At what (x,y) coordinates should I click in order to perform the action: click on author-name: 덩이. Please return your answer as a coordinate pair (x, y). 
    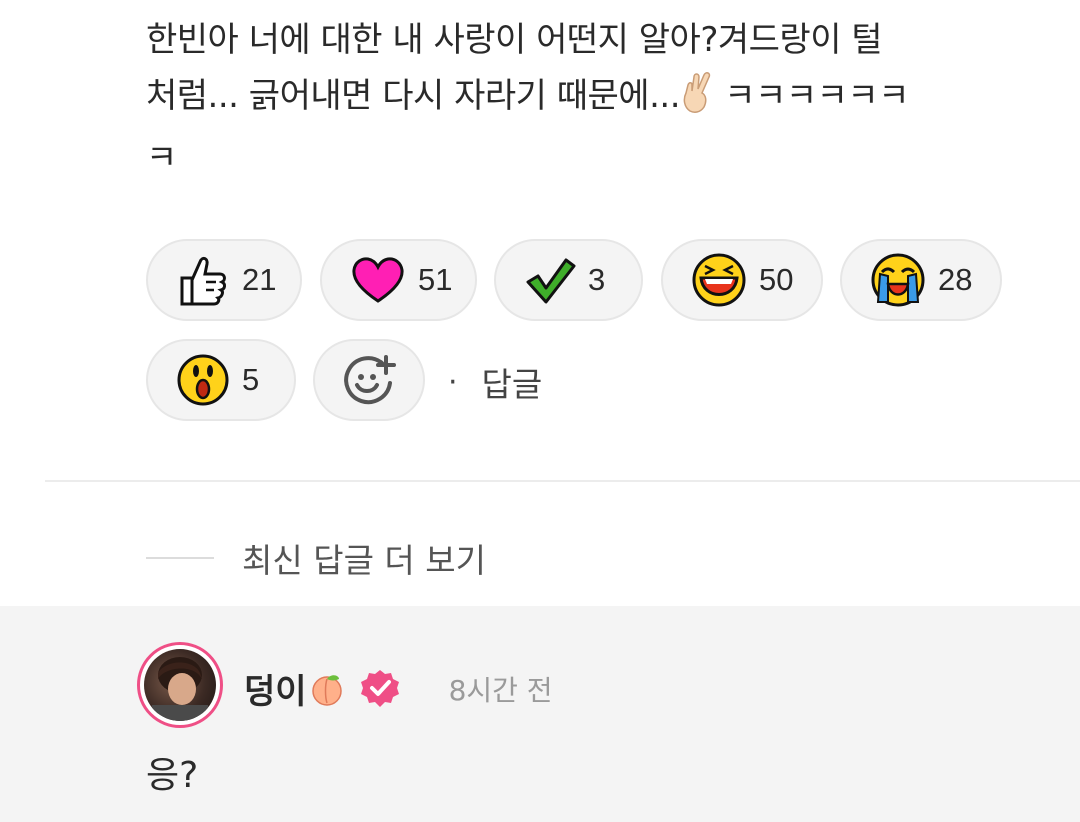
    Looking at the image, I should click on (275, 688).